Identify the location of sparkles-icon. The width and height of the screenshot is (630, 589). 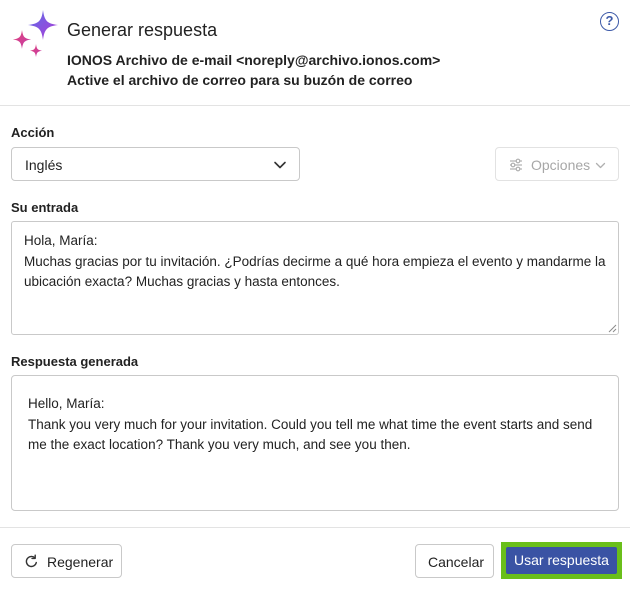
(35, 33).